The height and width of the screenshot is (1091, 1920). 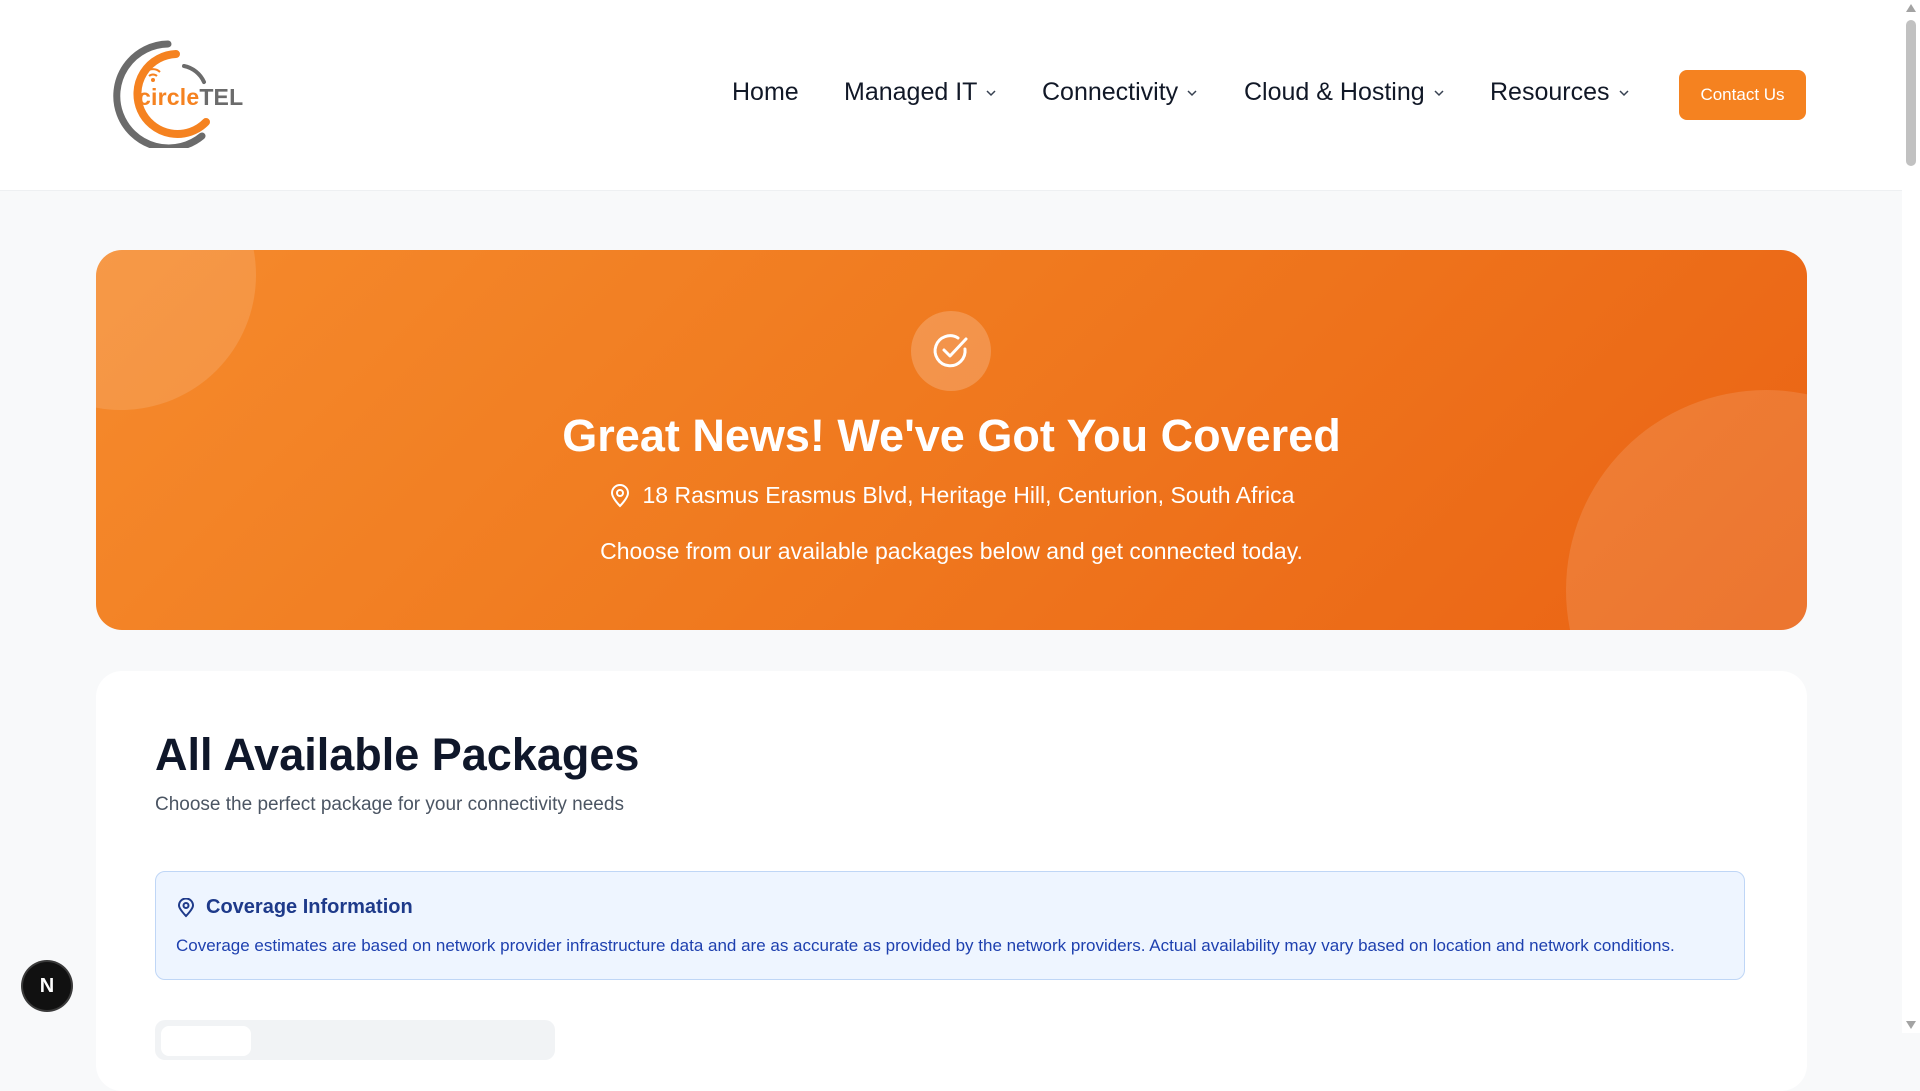 I want to click on package-filter-tabs, so click(x=355, y=1040).